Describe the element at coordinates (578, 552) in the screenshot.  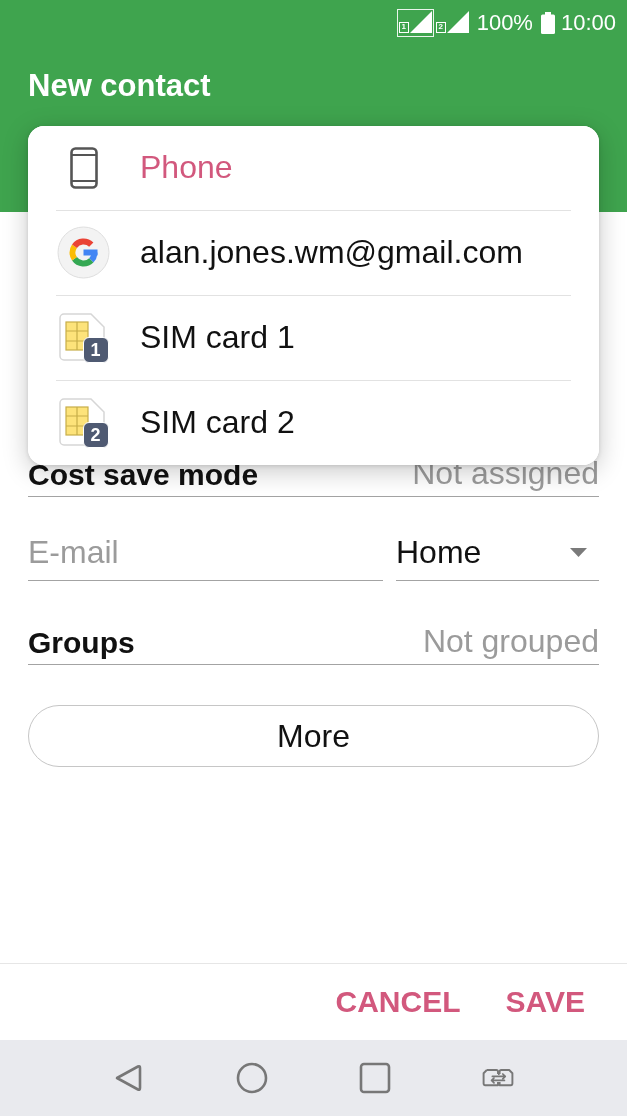
I see `caret-icon` at that location.